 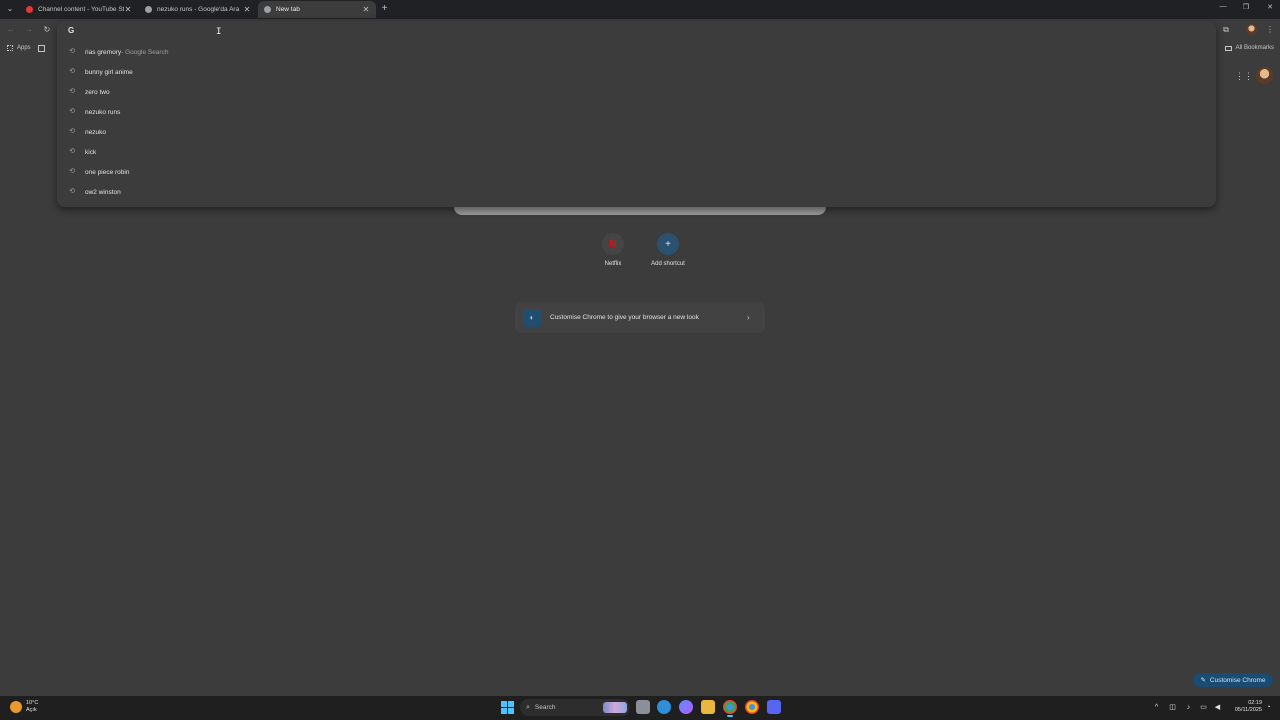 I want to click on profile-avatar, so click(x=1251, y=29).